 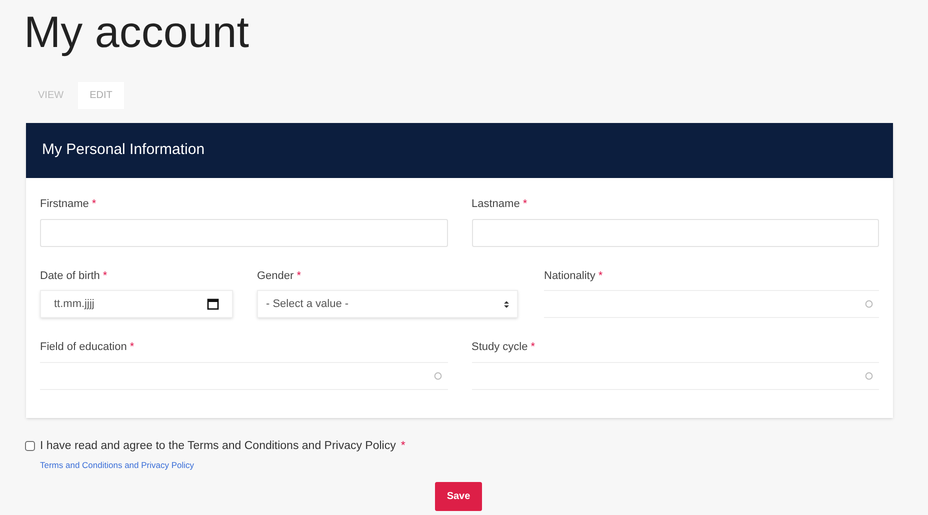 What do you see at coordinates (506, 304) in the screenshot?
I see `sort-arrows-icon` at bounding box center [506, 304].